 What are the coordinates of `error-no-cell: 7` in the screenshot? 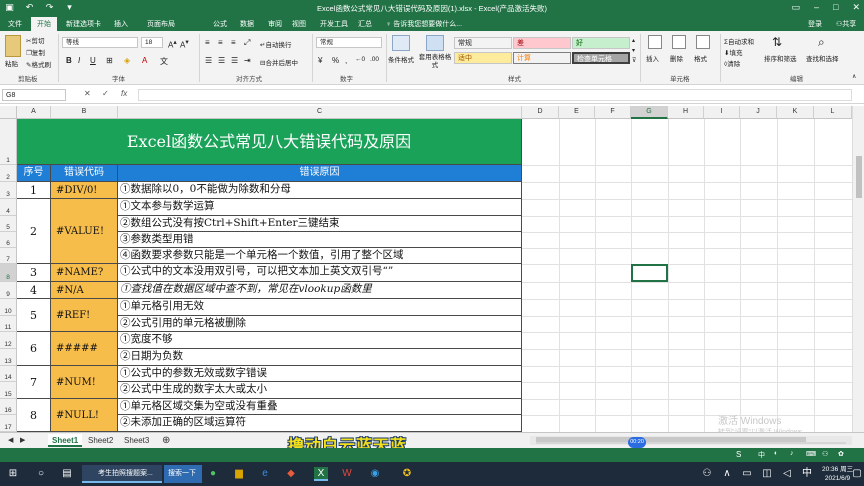 It's located at (34, 382).